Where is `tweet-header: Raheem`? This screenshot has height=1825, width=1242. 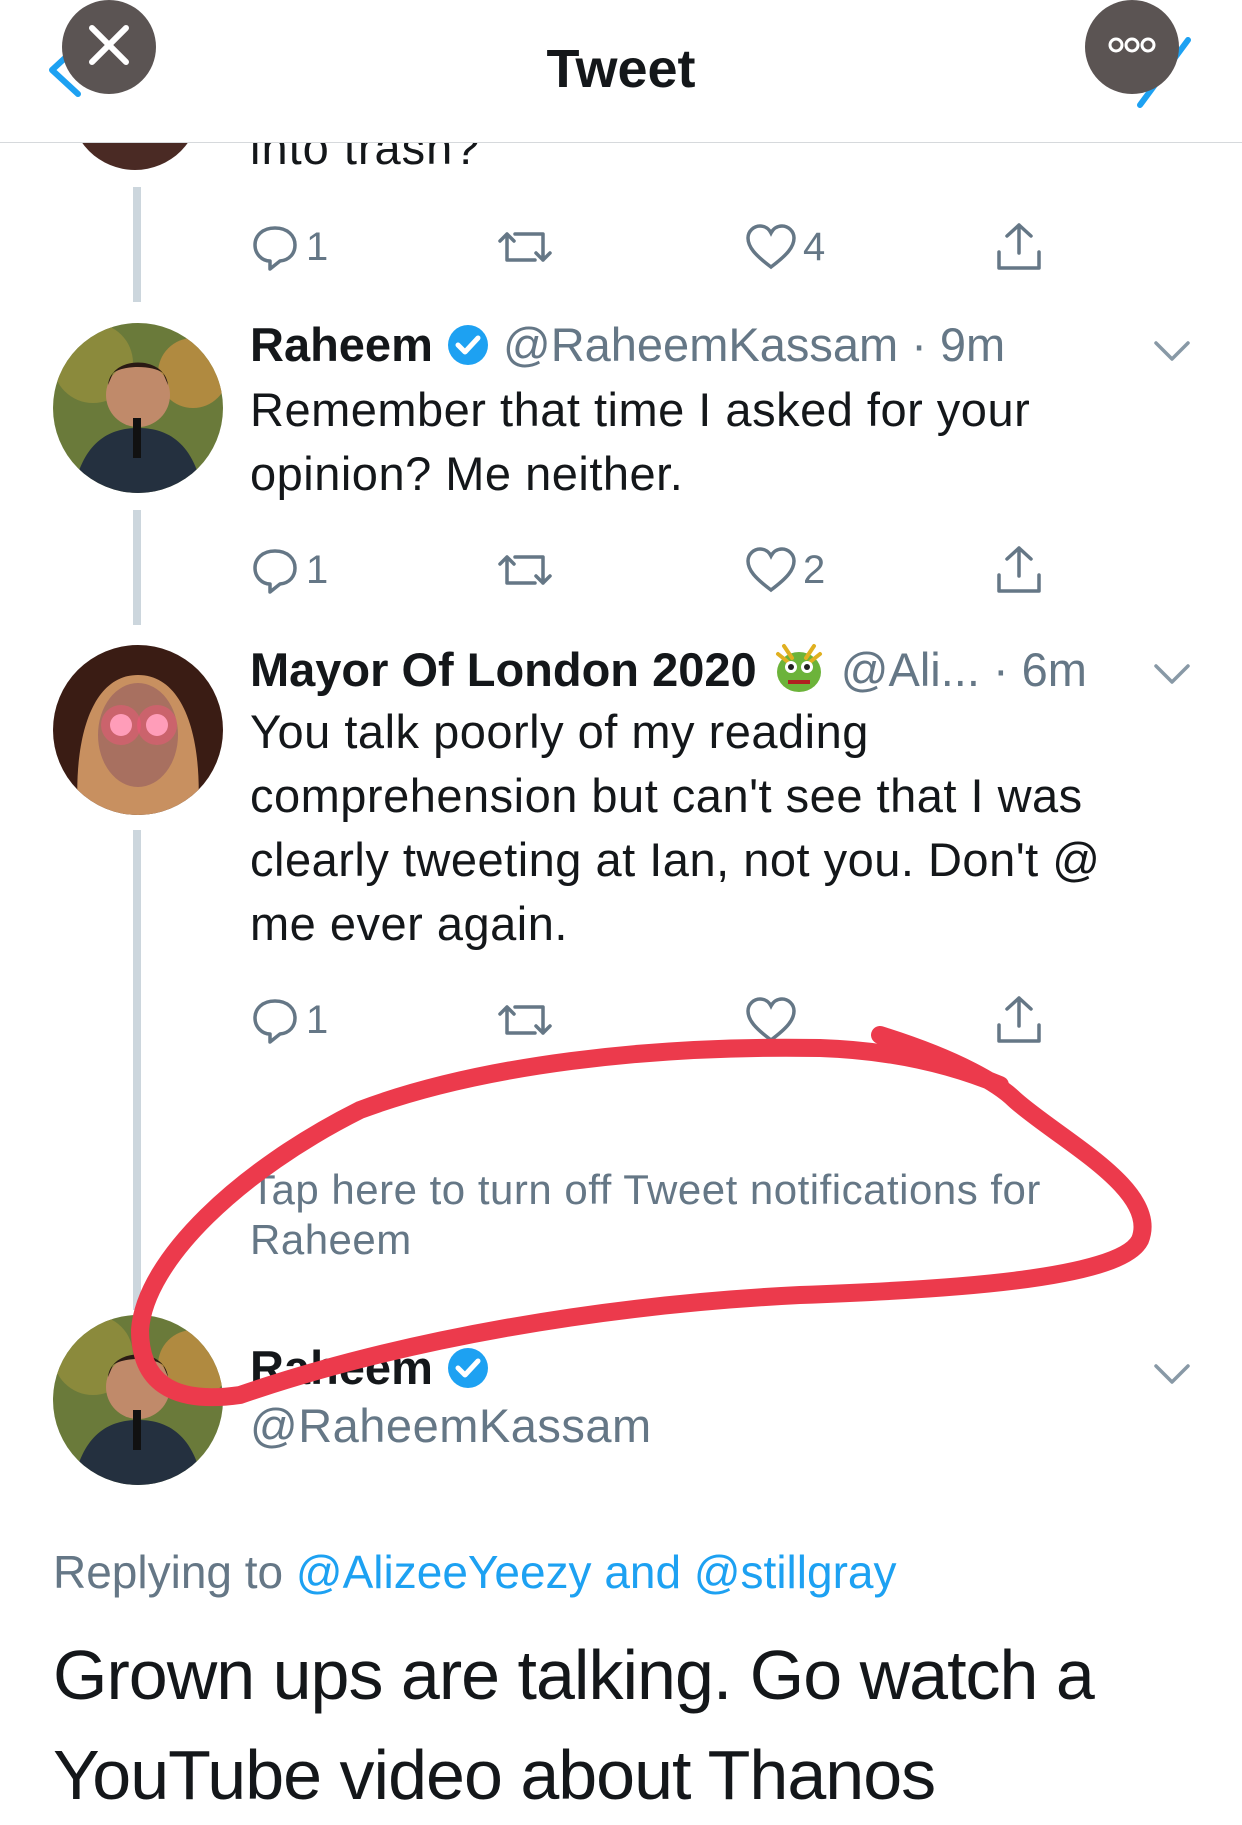 tweet-header: Raheem is located at coordinates (370, 1367).